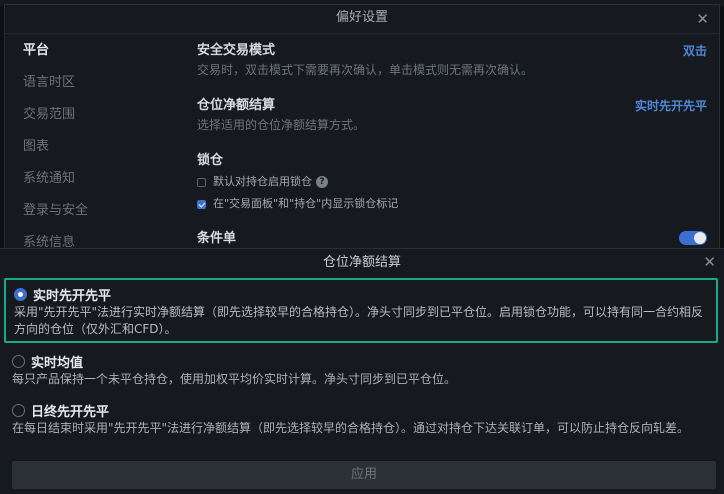 This screenshot has height=494, width=724. I want to click on sidebar-item-chart: 图表, so click(55, 153).